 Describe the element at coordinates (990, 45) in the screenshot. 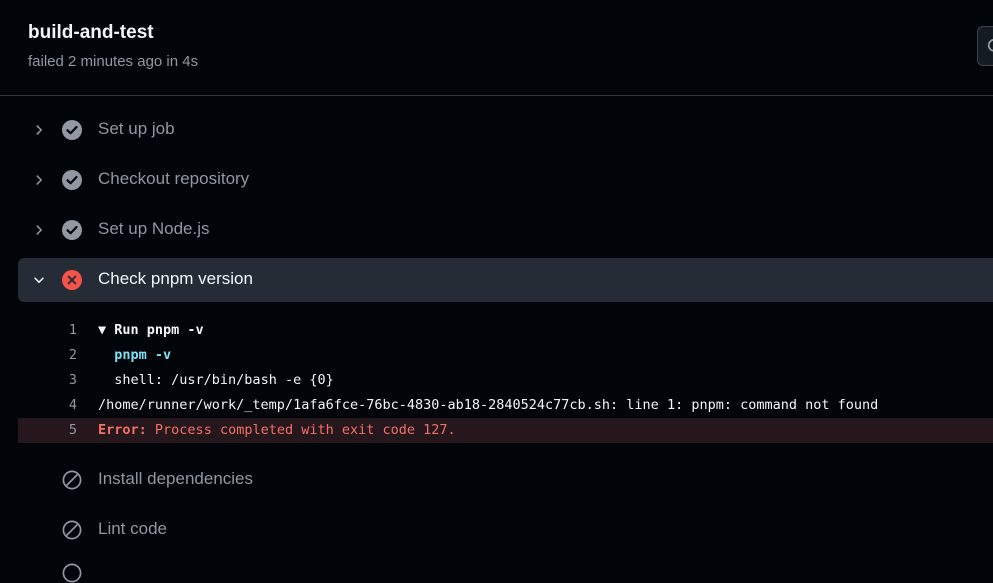

I see `search-icon` at that location.